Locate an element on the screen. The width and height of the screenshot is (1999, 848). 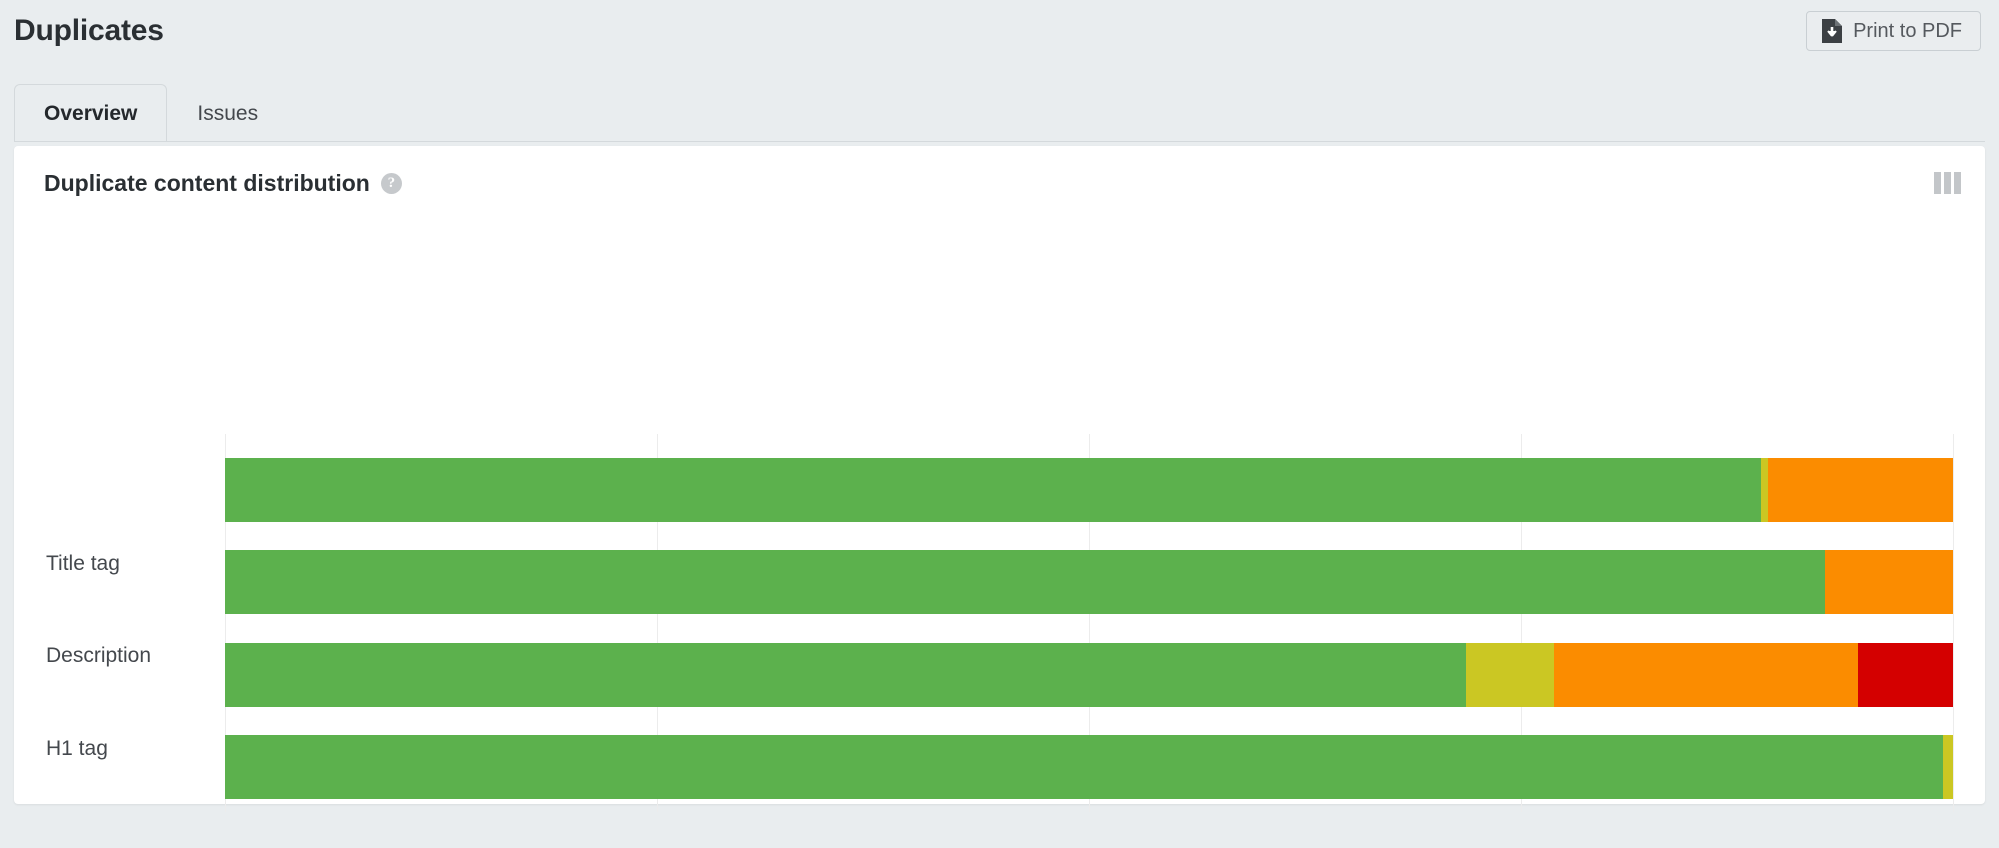
y-axis-label-h1-tag: H1 tag is located at coordinates (77, 748).